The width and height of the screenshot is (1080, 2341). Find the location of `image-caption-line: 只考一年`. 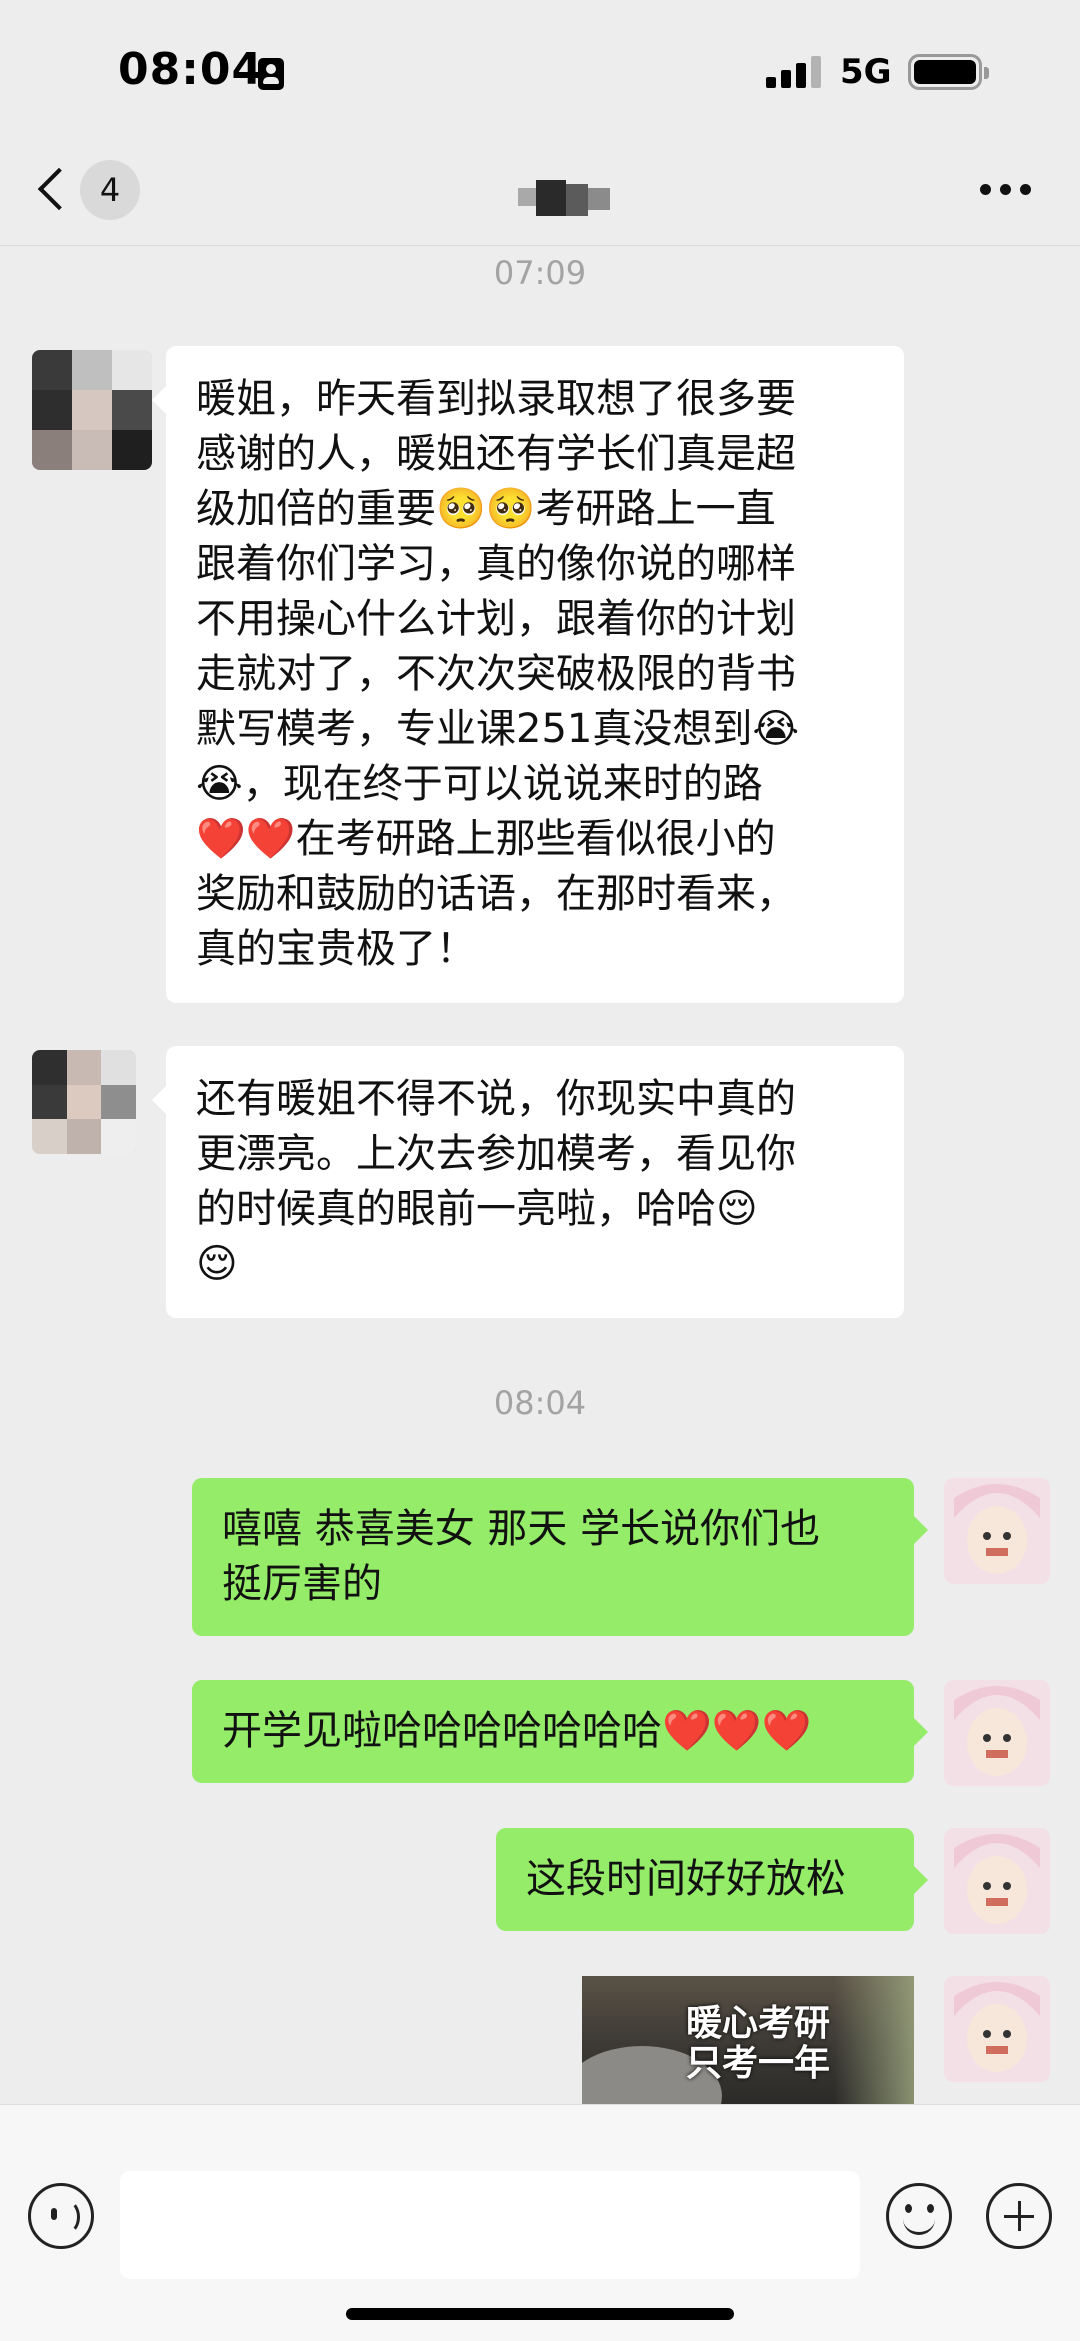

image-caption-line: 只考一年 is located at coordinates (757, 2063).